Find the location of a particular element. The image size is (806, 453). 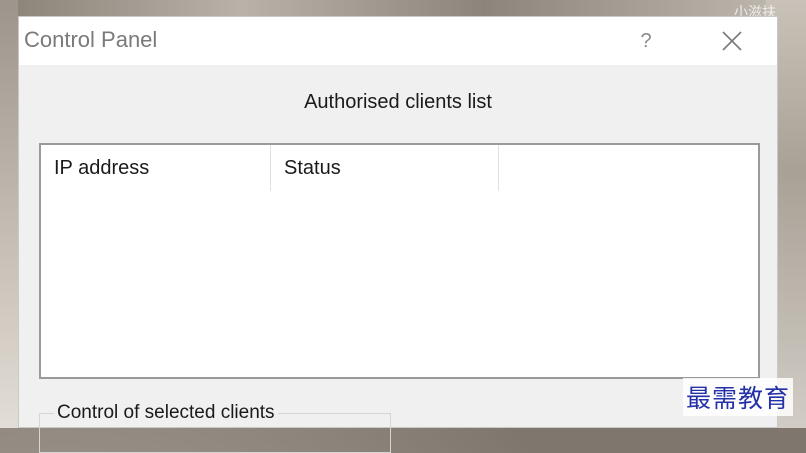

list-header: IP address Status is located at coordinates (399, 169).